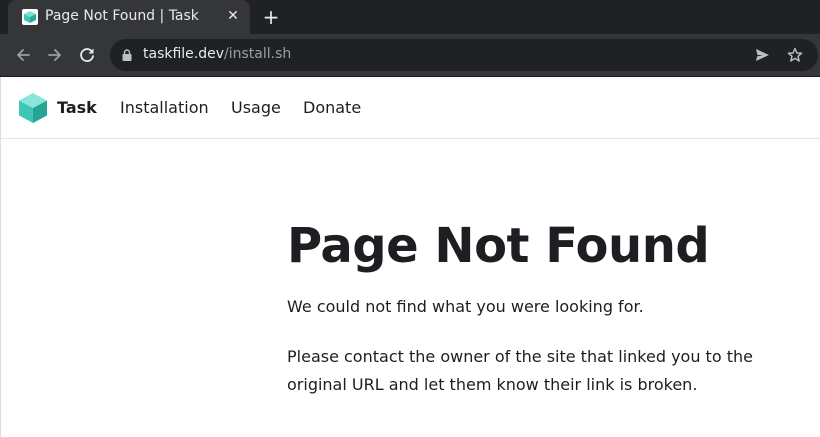 This screenshot has height=437, width=820. What do you see at coordinates (410, 17) in the screenshot?
I see `tab-strip: Page Not Found | Task ✕ +` at bounding box center [410, 17].